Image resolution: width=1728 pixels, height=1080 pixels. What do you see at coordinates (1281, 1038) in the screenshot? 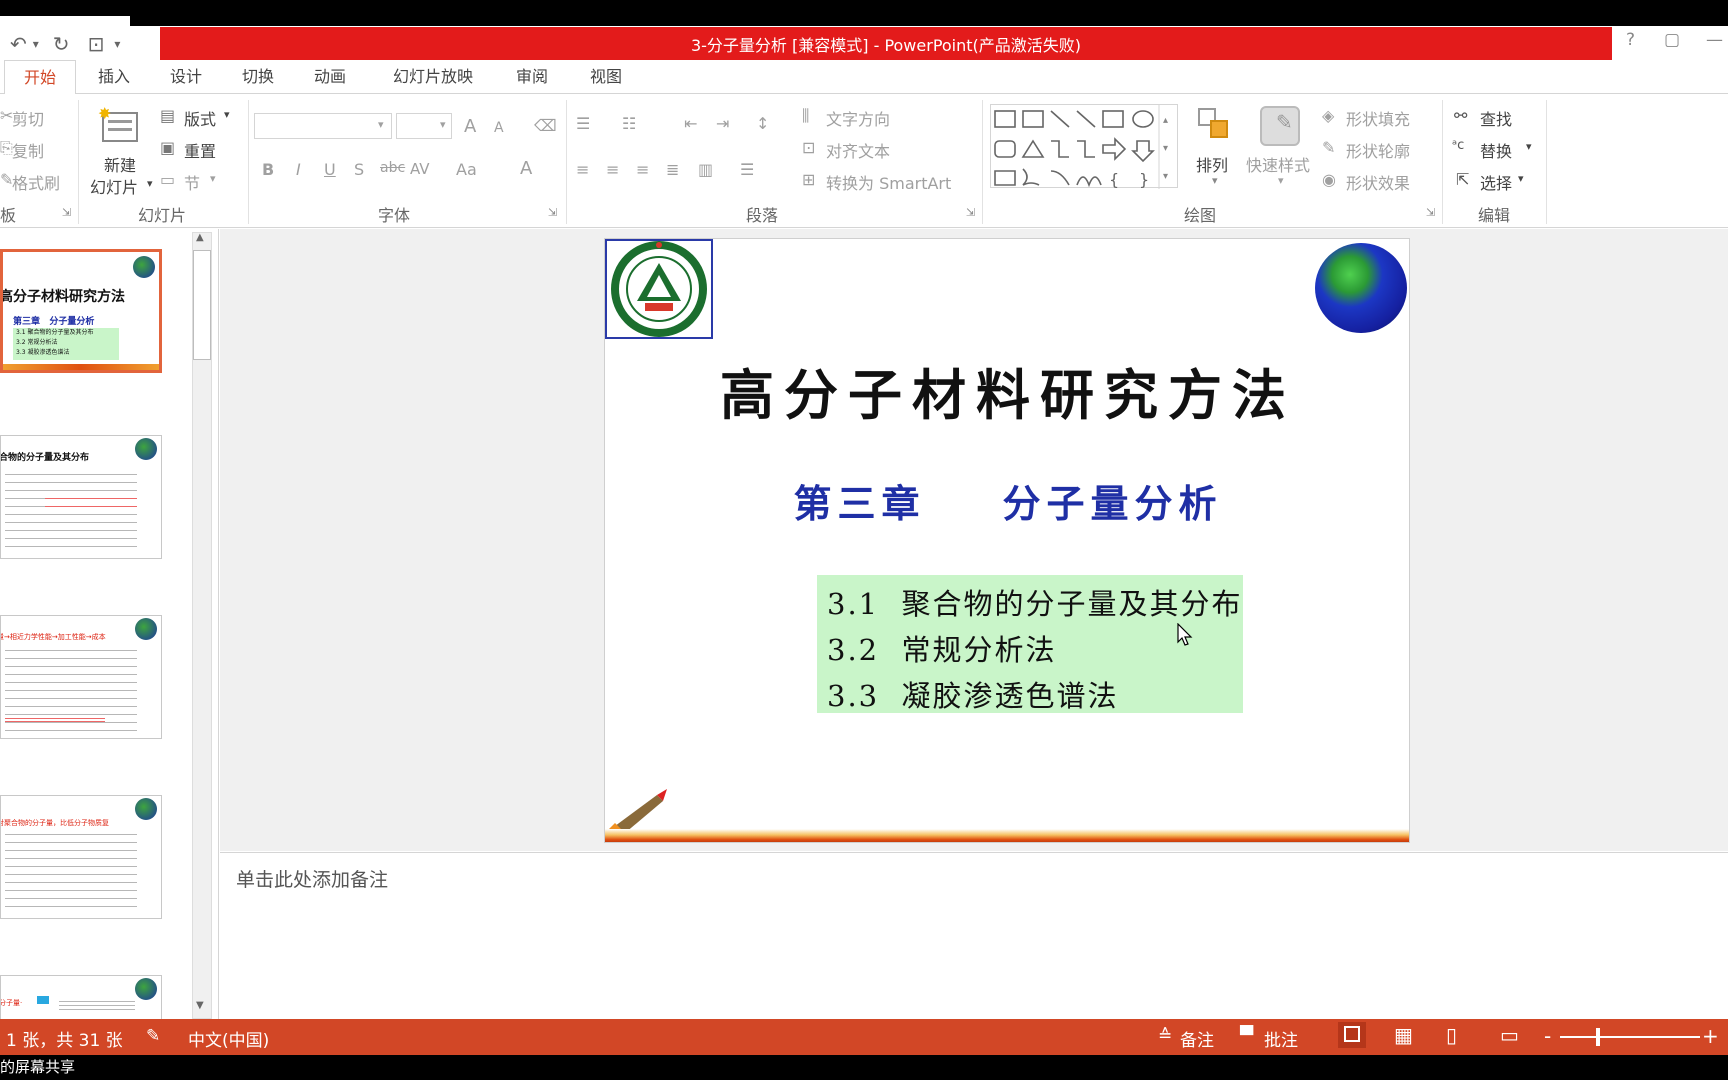
I see `comments-button: 批注` at bounding box center [1281, 1038].